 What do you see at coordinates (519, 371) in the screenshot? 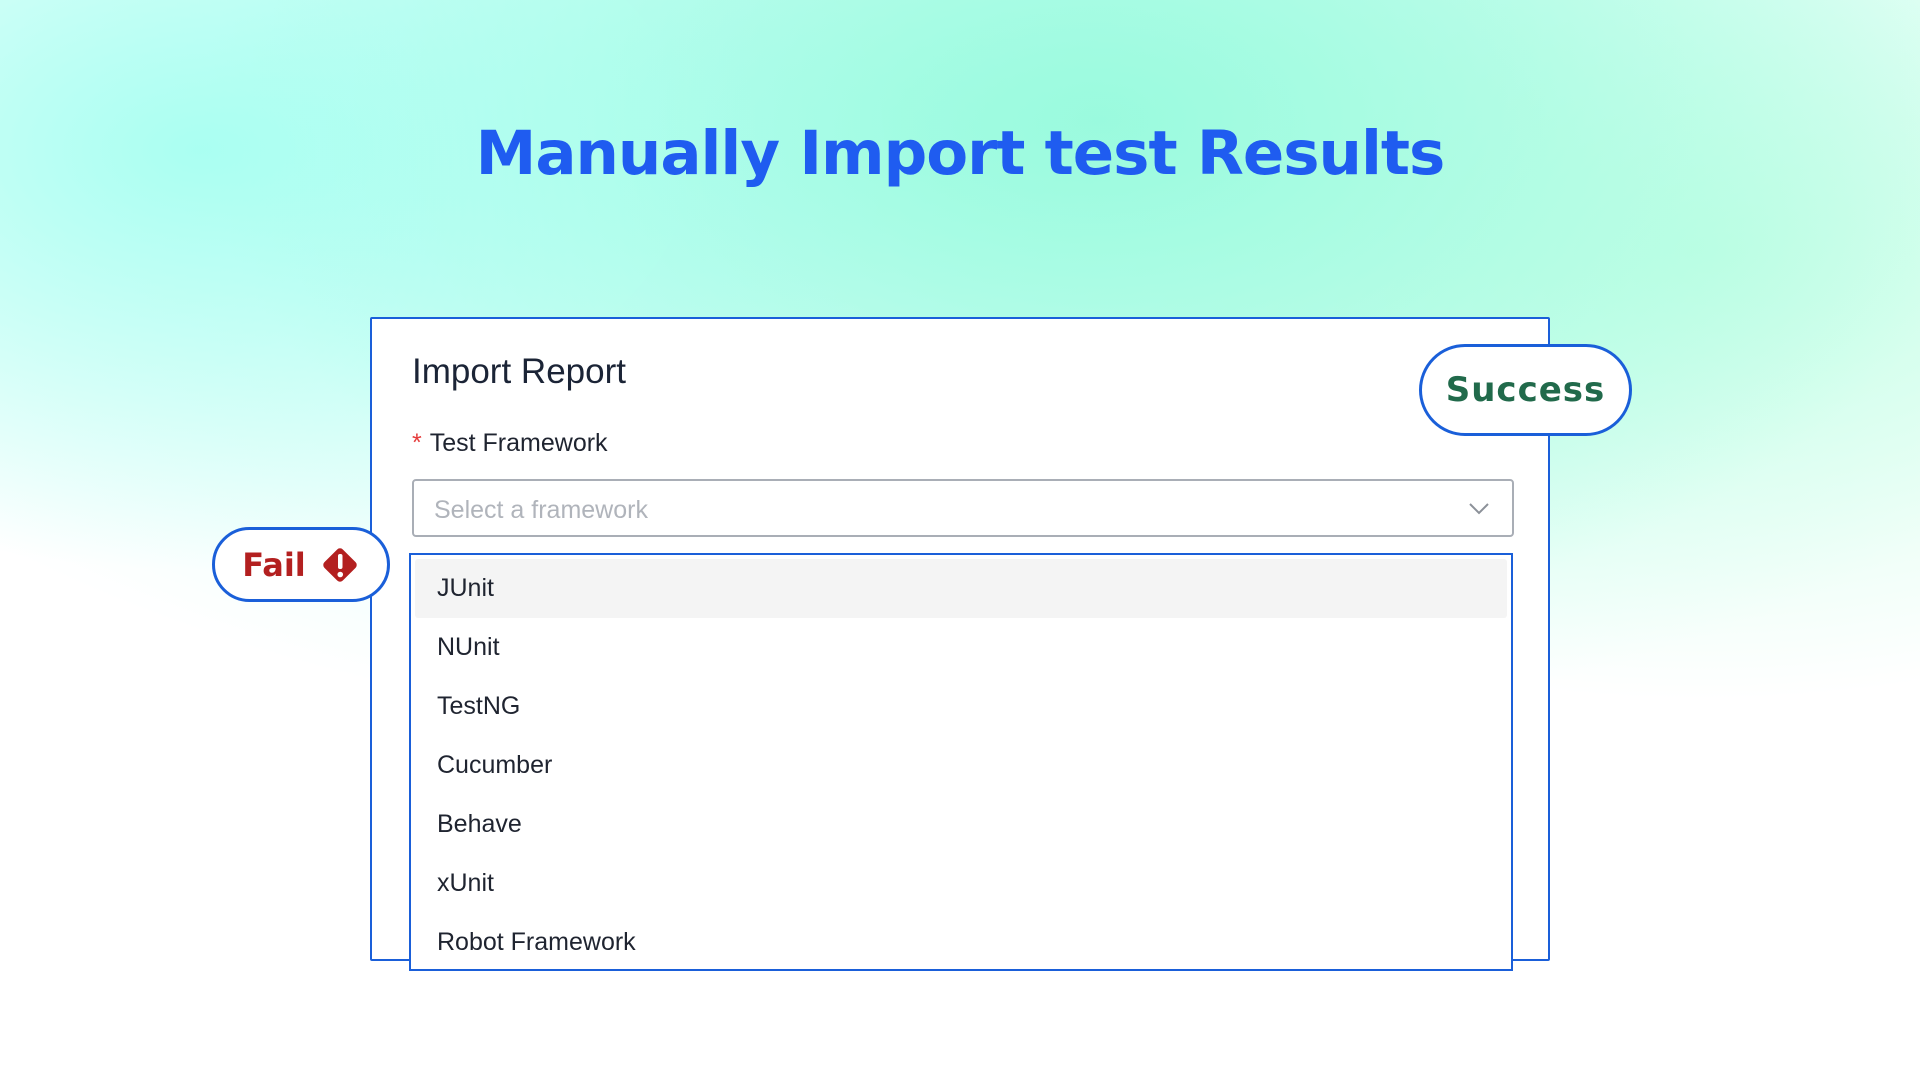
I see `card-title: Import Report` at bounding box center [519, 371].